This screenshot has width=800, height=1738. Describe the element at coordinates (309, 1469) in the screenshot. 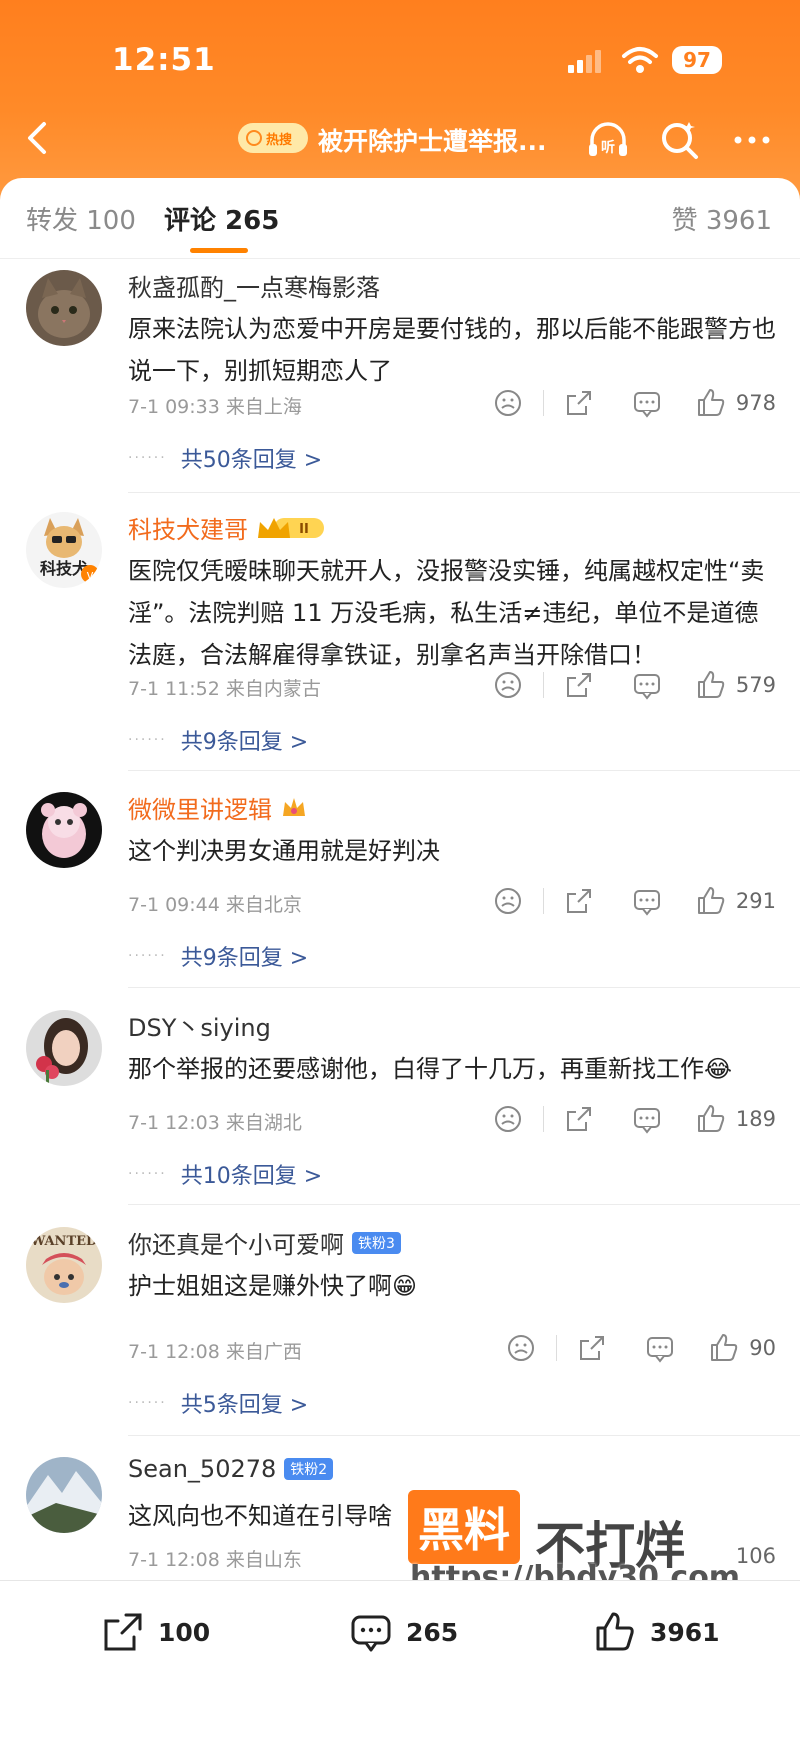

I see `fan-badge: 铁粉2` at that location.